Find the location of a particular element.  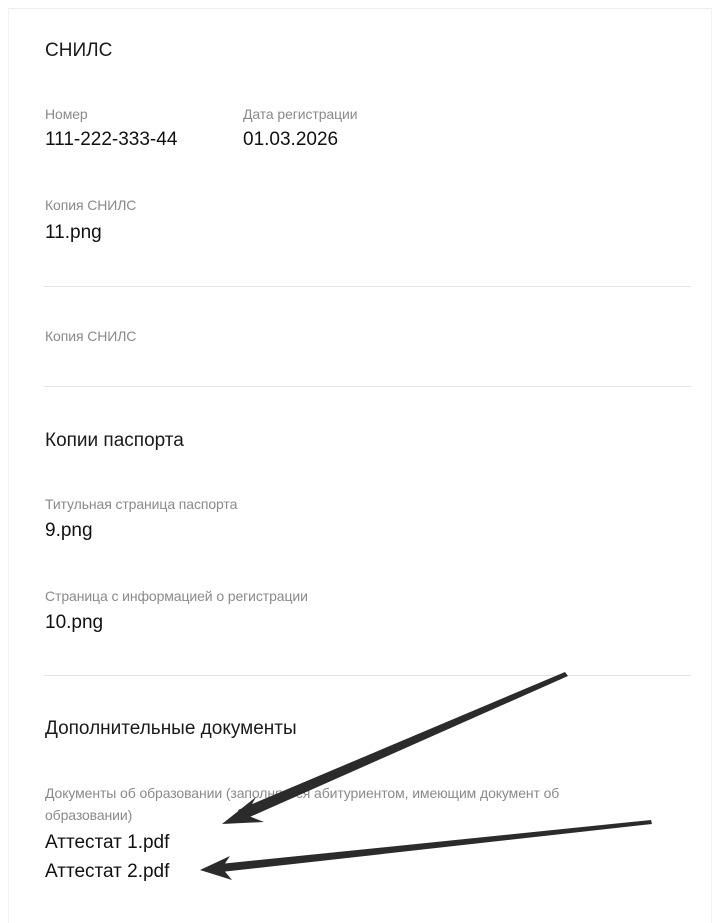

annotation-arrows is located at coordinates (426, 776).